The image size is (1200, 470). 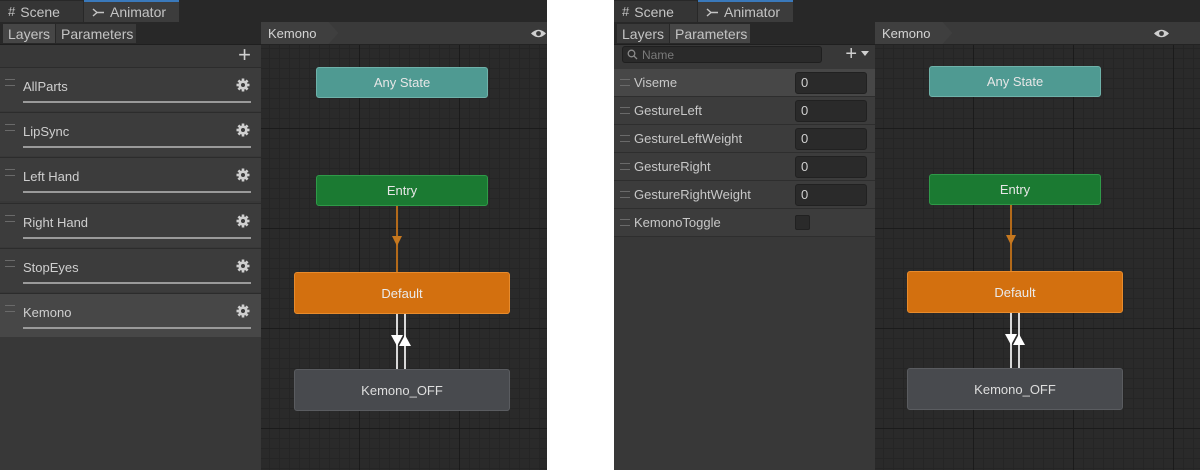 What do you see at coordinates (865, 53) in the screenshot?
I see `chevron-down-icon` at bounding box center [865, 53].